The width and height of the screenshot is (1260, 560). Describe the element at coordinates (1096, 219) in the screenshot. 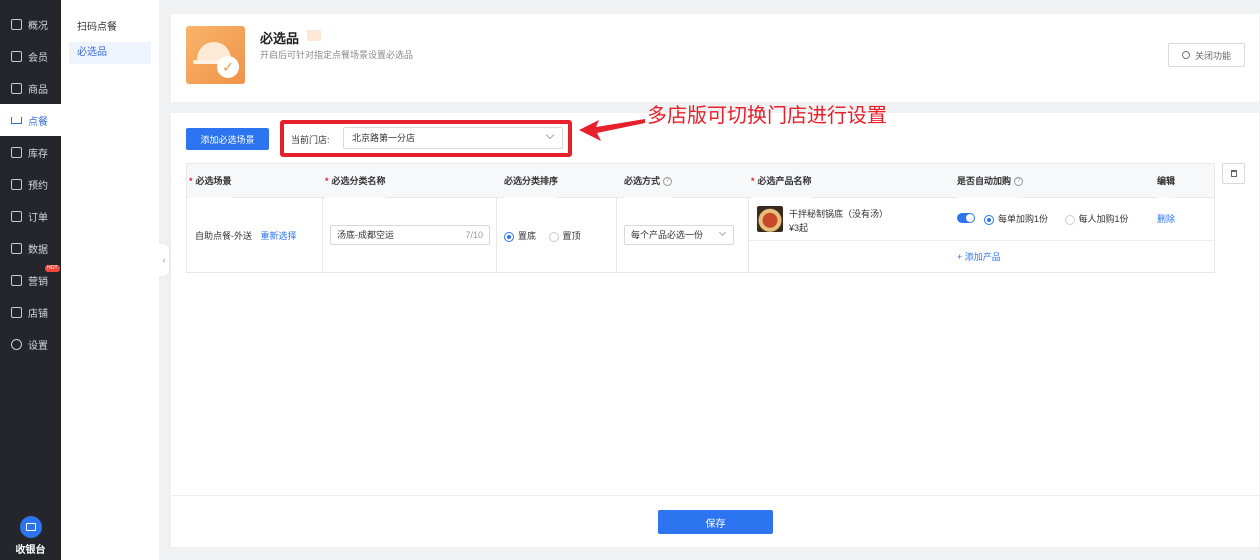

I see `auto-add-per-person: 每人加购1份` at that location.